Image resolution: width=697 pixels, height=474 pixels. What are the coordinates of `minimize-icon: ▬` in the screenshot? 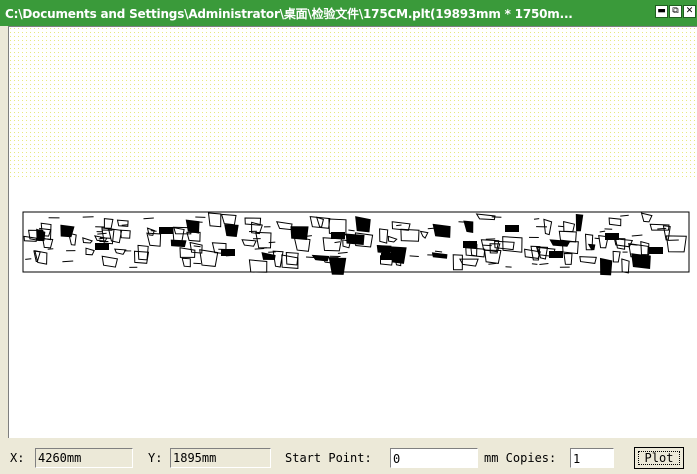 It's located at (661, 11).